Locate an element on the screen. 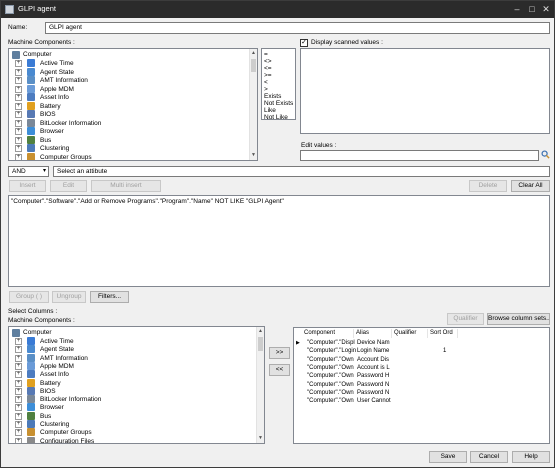 The width and height of the screenshot is (555, 468). delete-button: Delete is located at coordinates (488, 186).